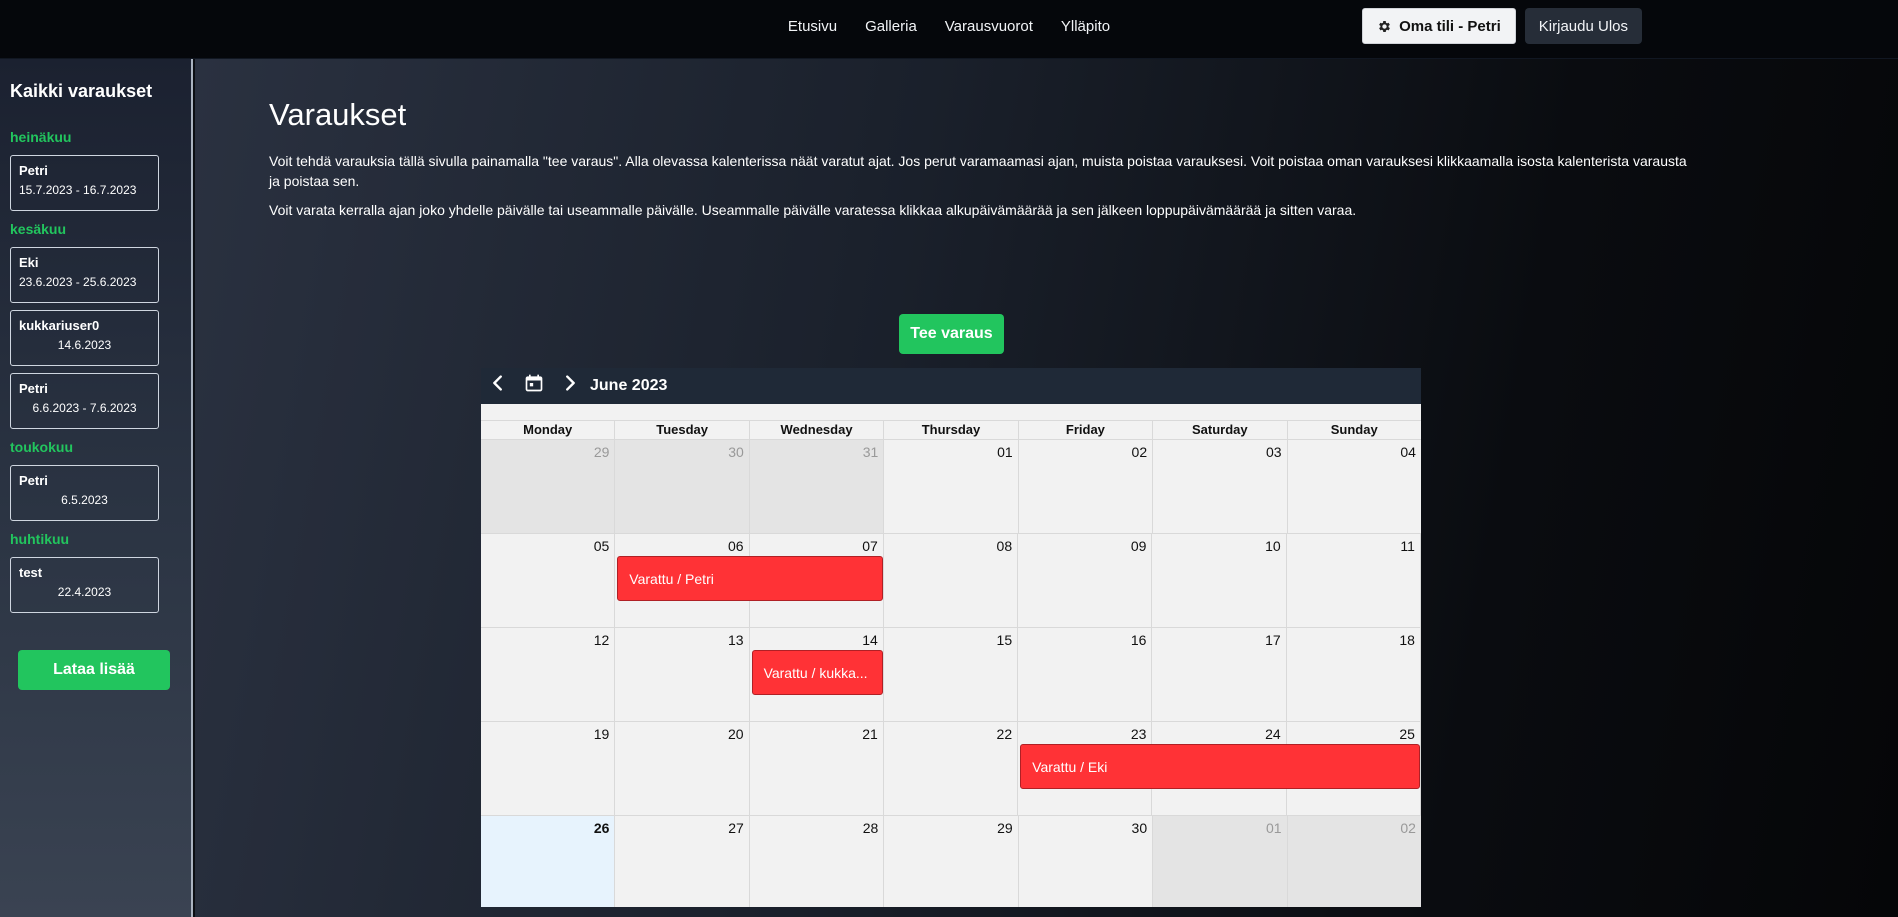 This screenshot has width=1898, height=917. Describe the element at coordinates (1407, 640) in the screenshot. I see `calendar-day-number: 18` at that location.